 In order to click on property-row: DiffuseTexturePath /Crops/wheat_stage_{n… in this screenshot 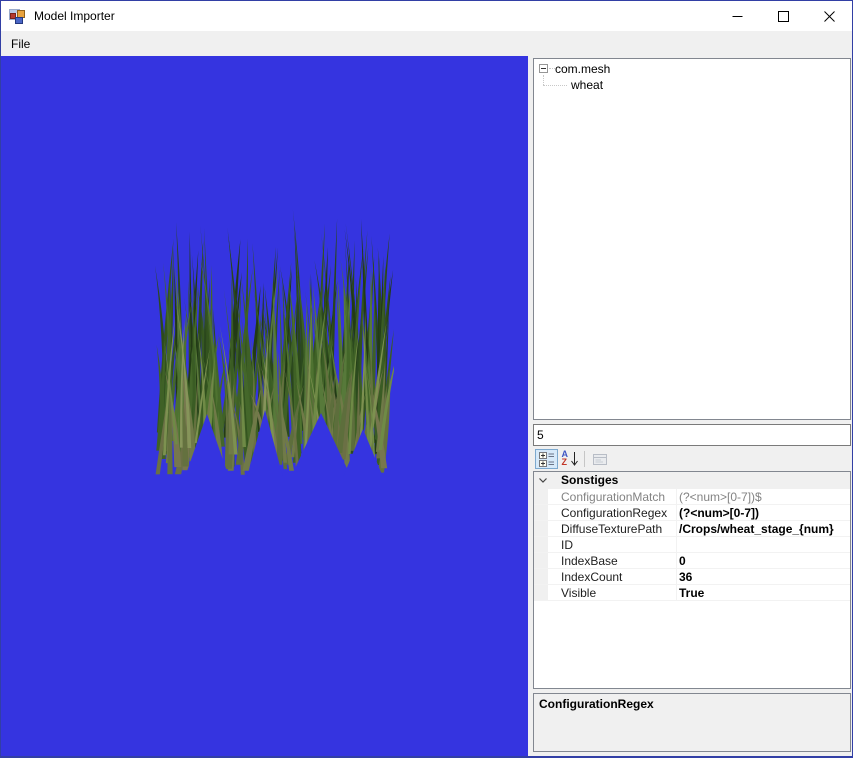, I will do `click(692, 529)`.